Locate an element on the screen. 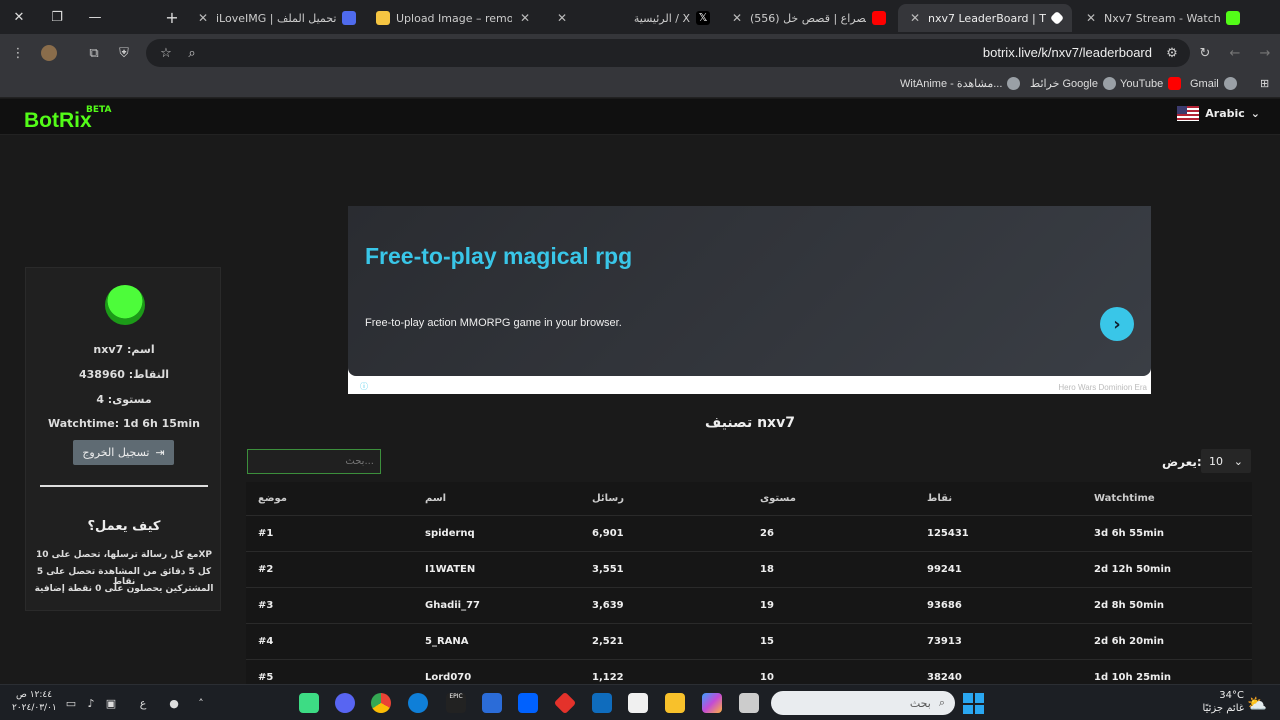 This screenshot has height=720, width=1280. minimize-window-button: — is located at coordinates (95, 17).